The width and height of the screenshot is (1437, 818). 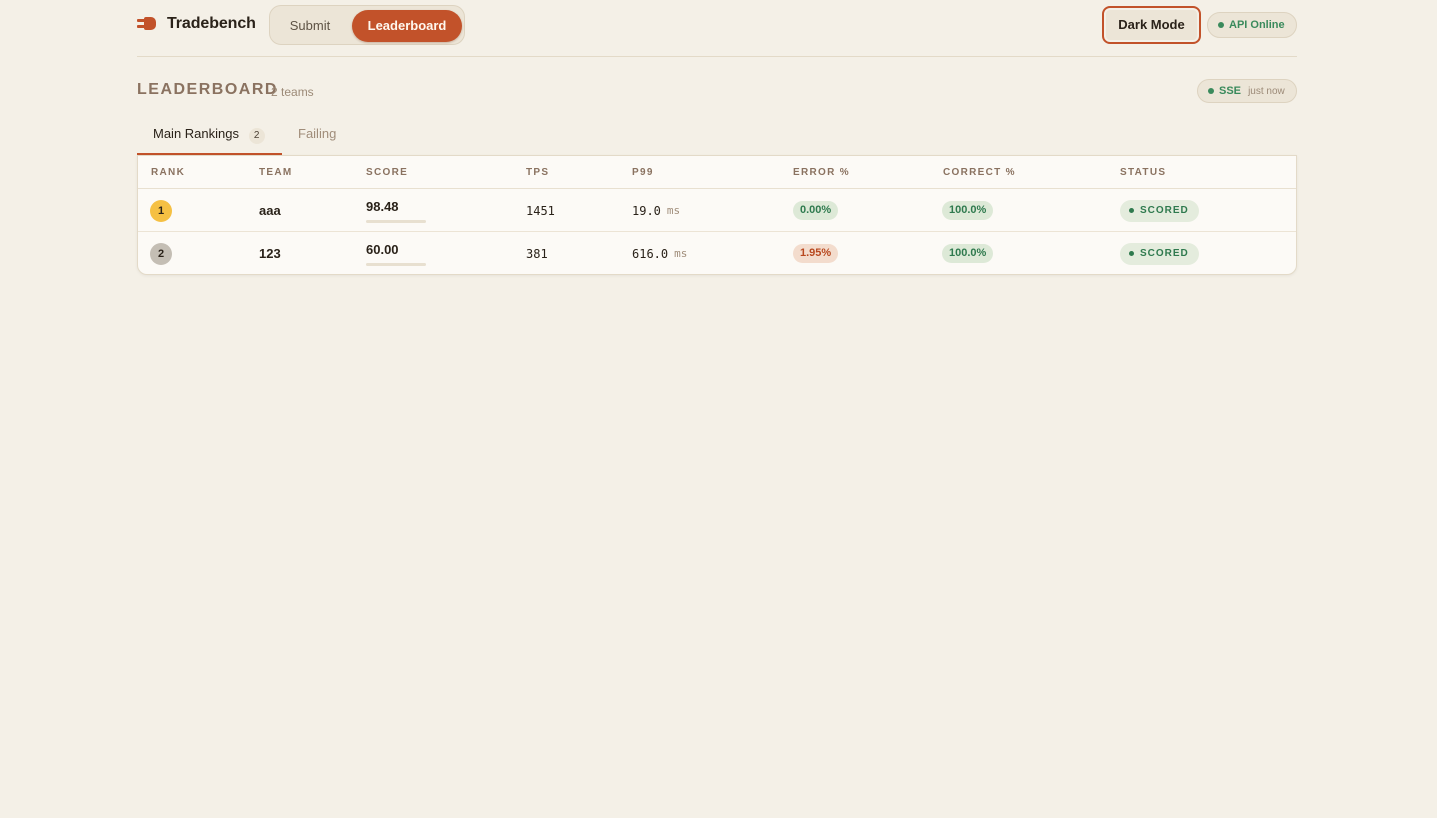 I want to click on score-cell: 98.48, so click(x=397, y=210).